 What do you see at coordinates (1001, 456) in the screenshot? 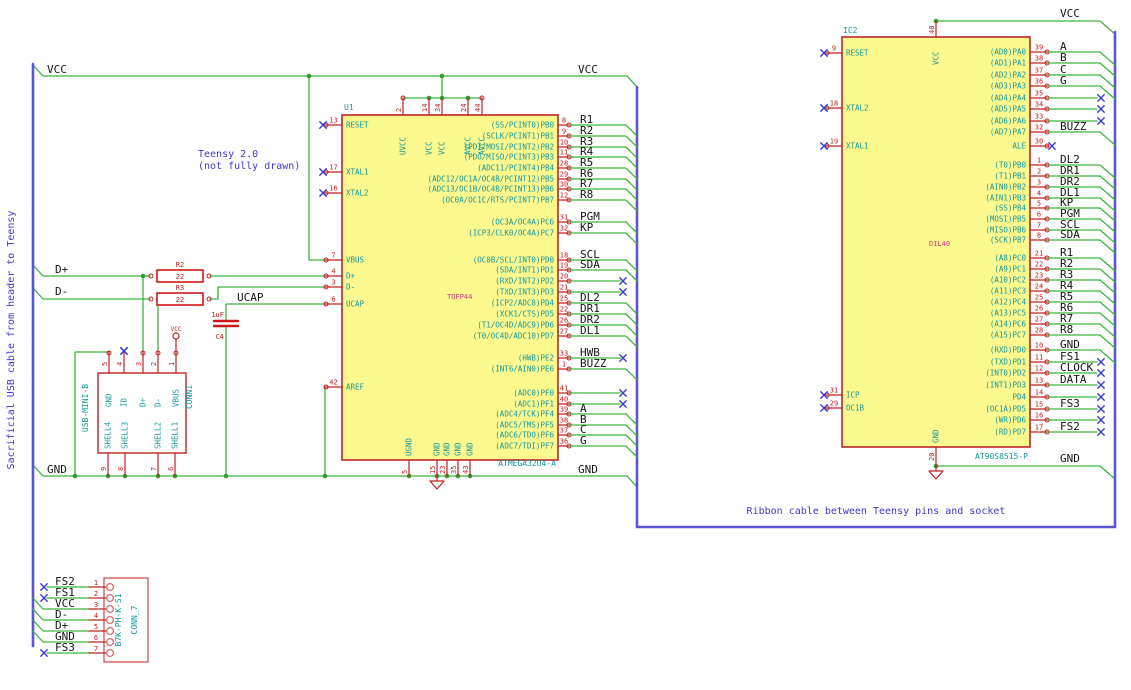
I see `component-part-number: AT90S8515-P` at bounding box center [1001, 456].